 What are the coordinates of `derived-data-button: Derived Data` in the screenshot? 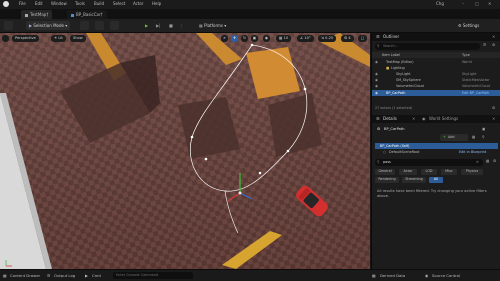 It's located at (392, 275).